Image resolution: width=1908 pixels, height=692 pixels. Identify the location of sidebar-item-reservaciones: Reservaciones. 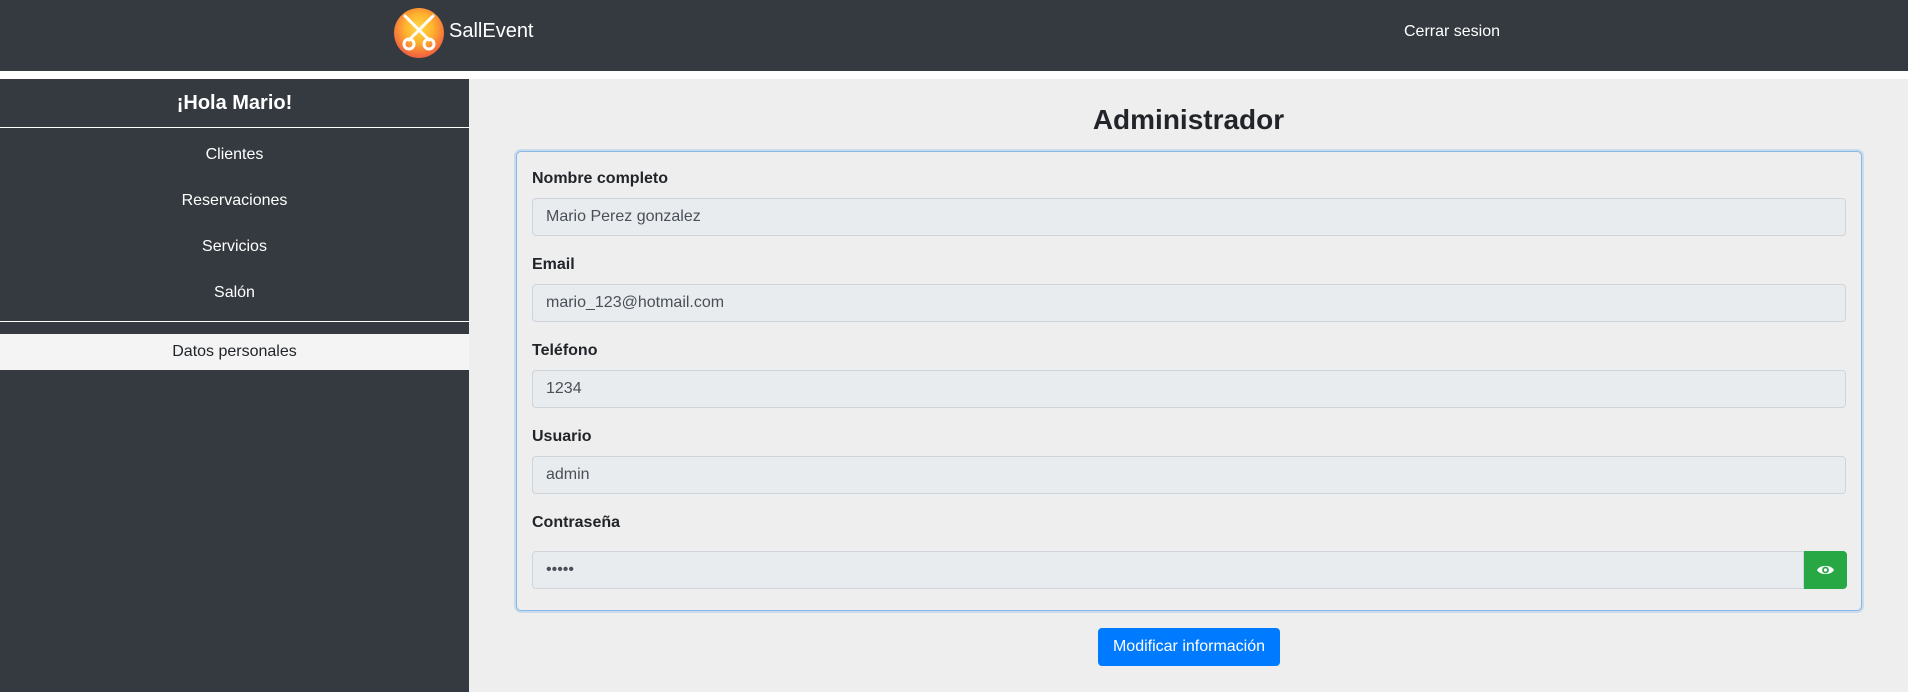
(234, 201).